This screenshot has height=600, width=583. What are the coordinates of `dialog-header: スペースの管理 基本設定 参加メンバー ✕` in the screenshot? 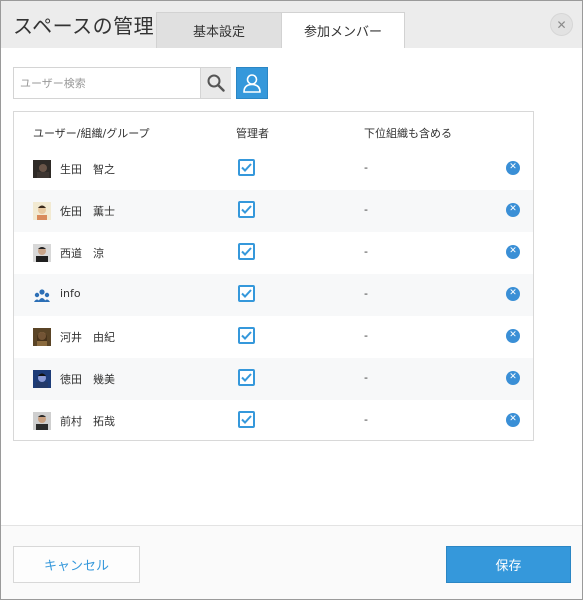 It's located at (291, 24).